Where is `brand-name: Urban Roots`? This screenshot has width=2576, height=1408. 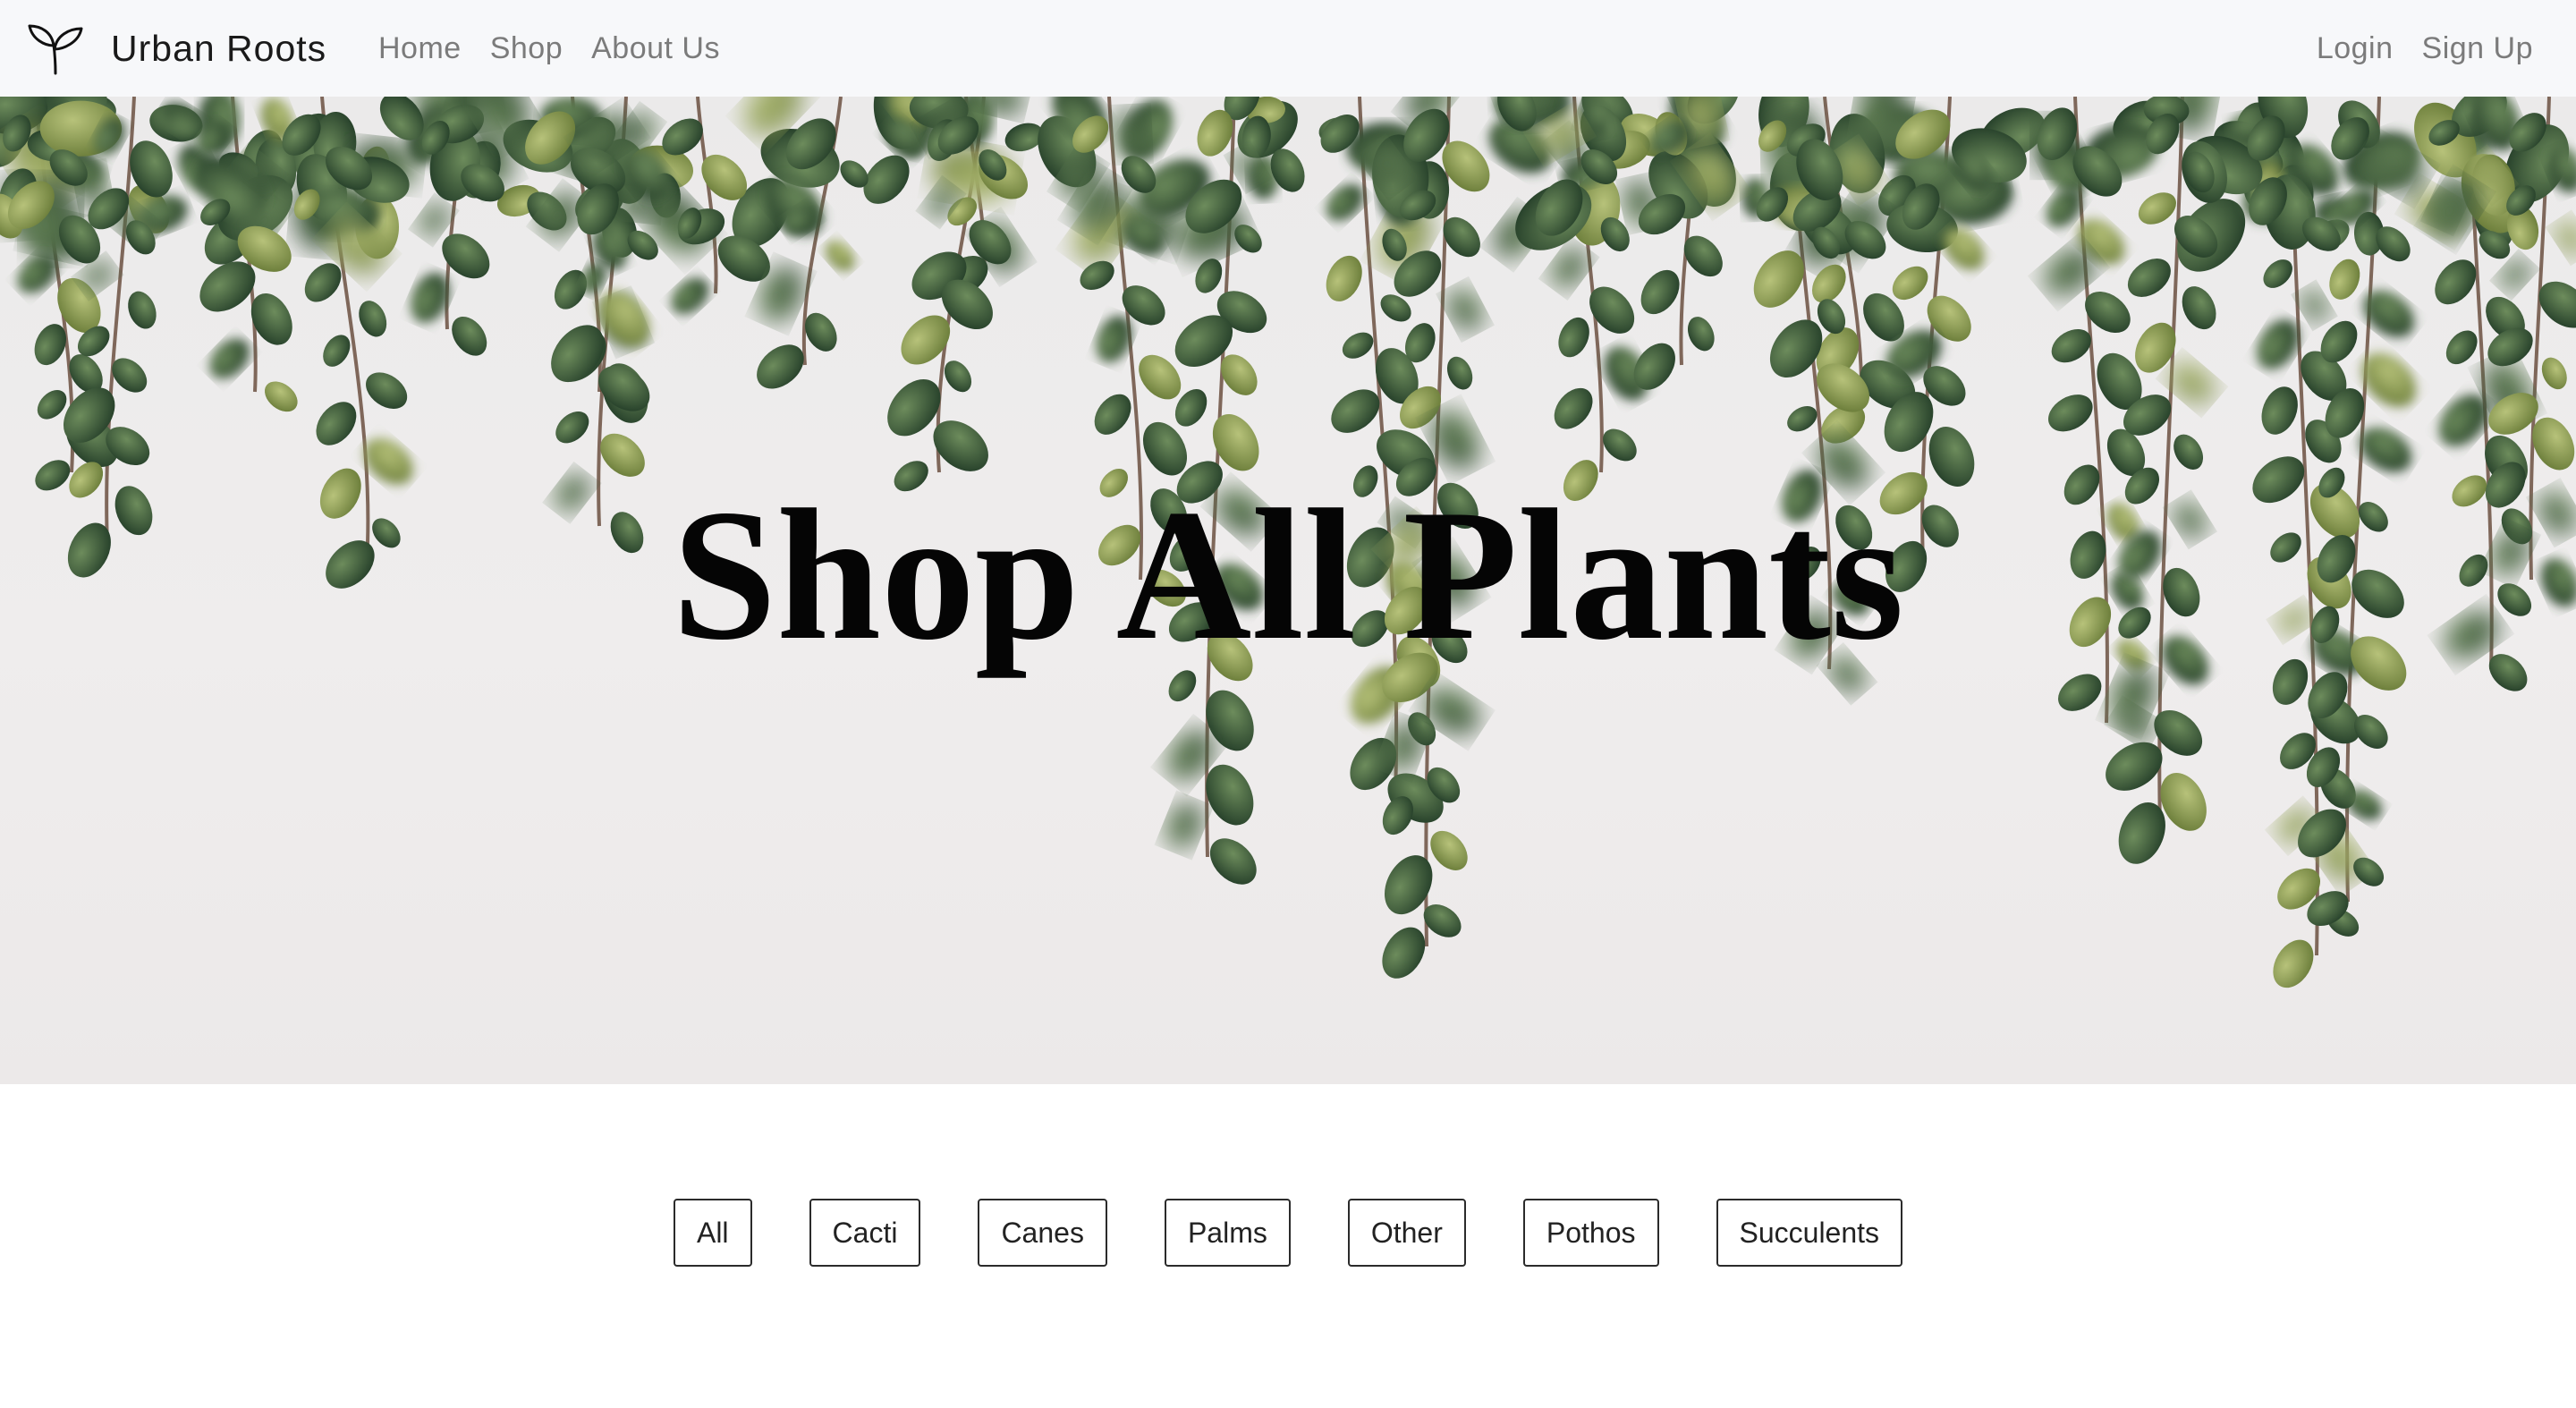
brand-name: Urban Roots is located at coordinates (219, 48).